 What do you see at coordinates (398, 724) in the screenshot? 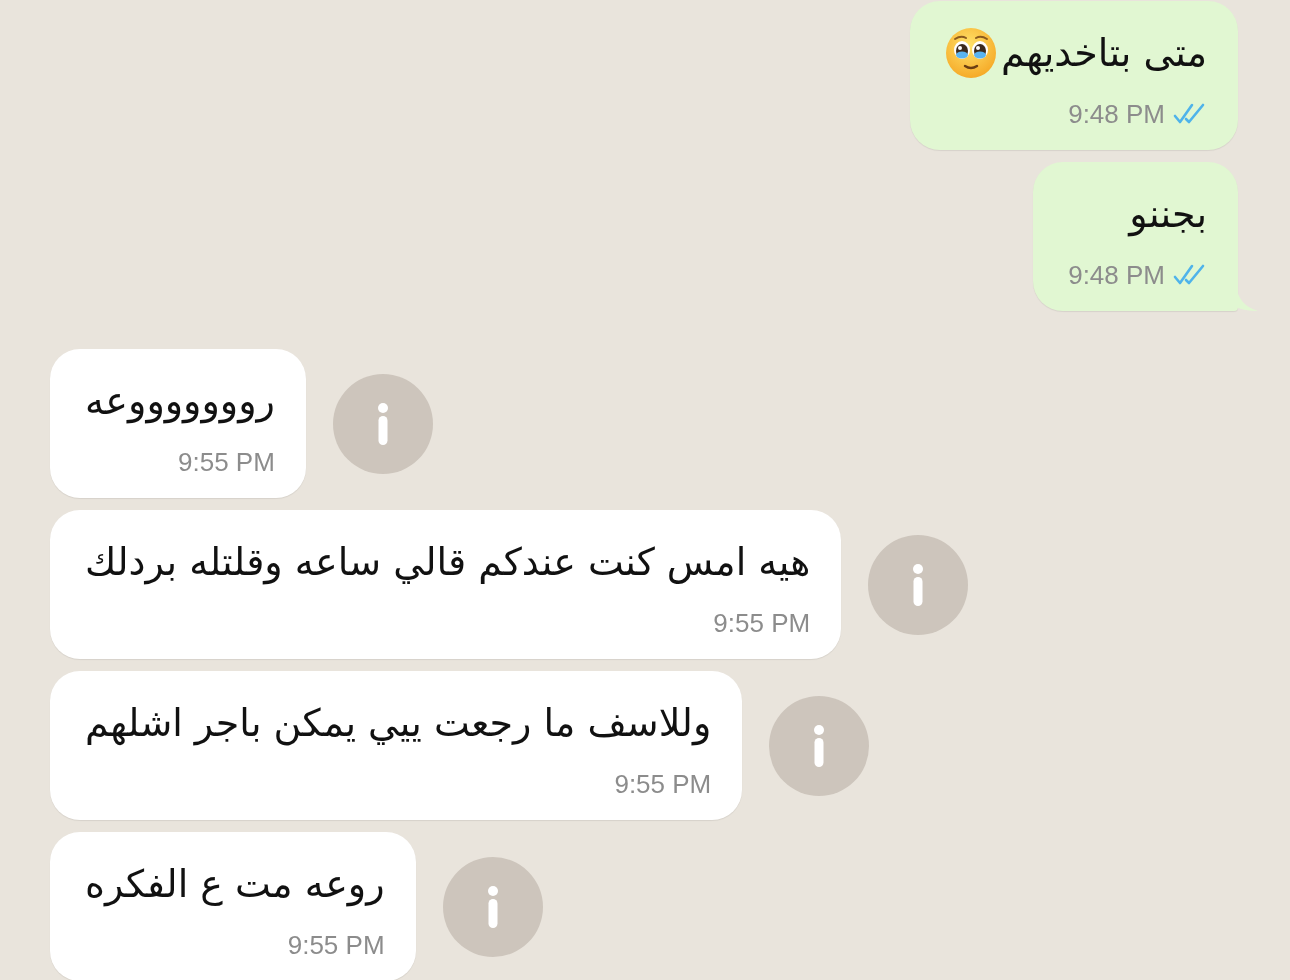
I see `message-text: وللاسف ما رجعت ييي يمكن باجر اشلهم` at bounding box center [398, 724].